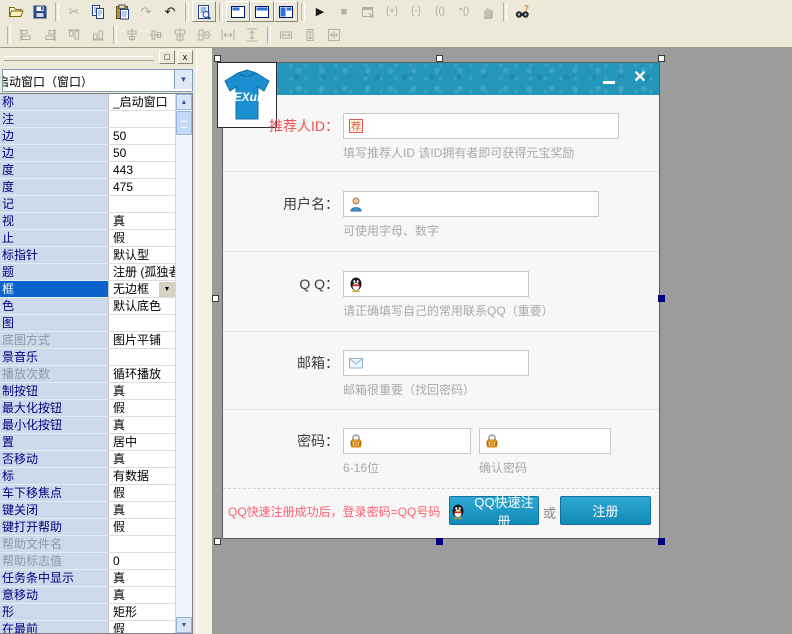 This screenshot has width=792, height=634. What do you see at coordinates (170, 11) in the screenshot?
I see `undo-button: ↶` at bounding box center [170, 11].